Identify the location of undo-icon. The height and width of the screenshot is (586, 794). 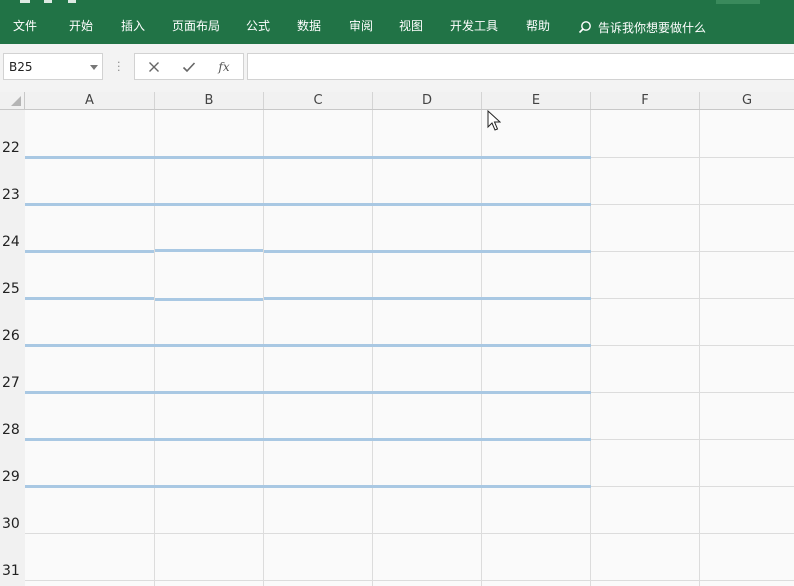
(48, 1).